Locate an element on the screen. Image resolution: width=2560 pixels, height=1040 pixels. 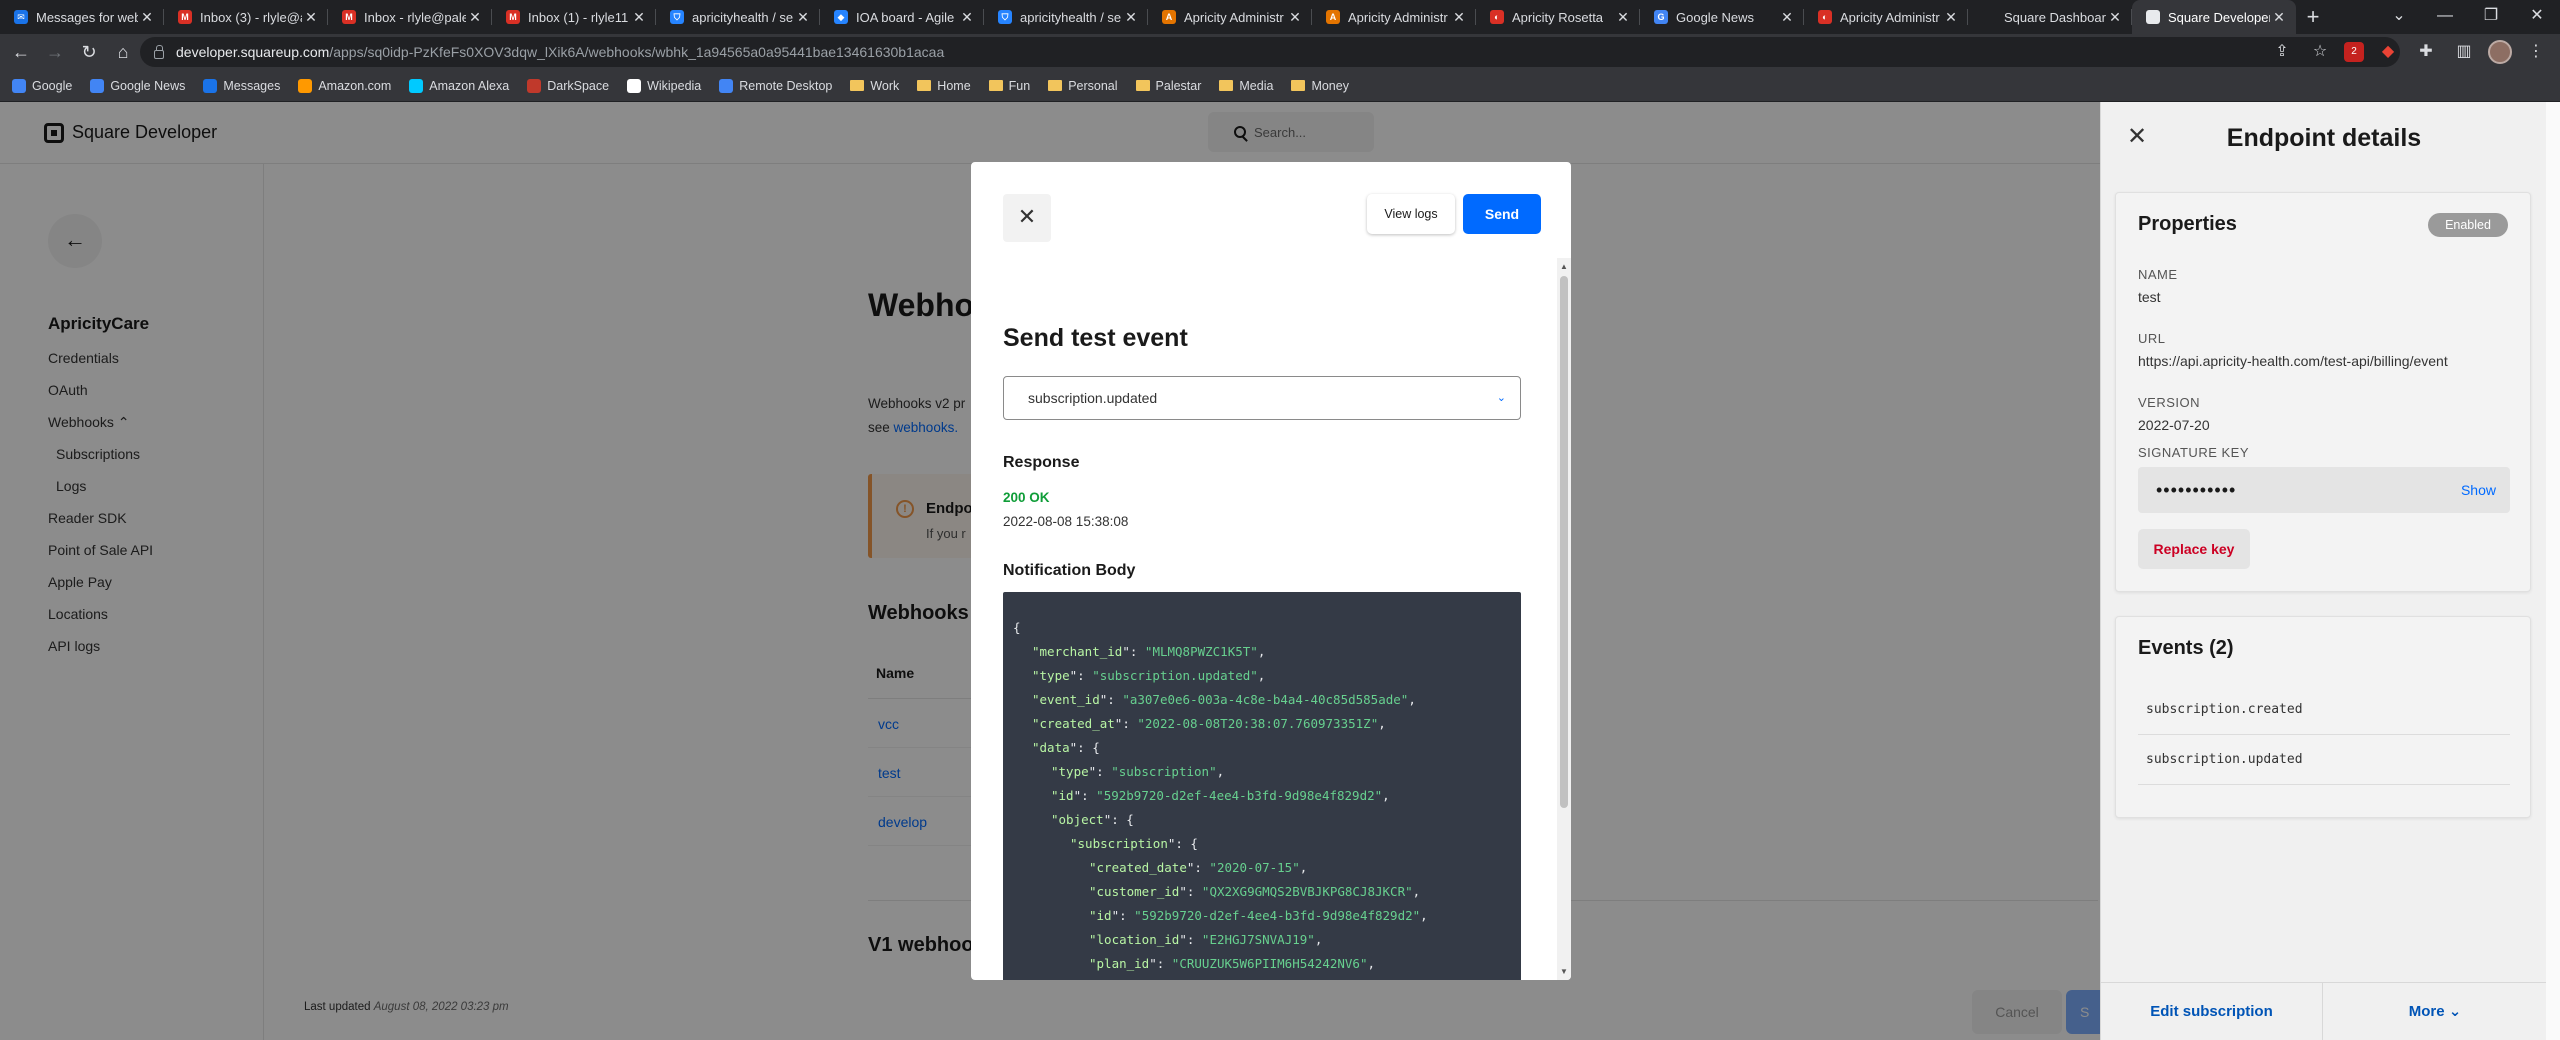
json-value: 2020-07-15 is located at coordinates (1254, 867).